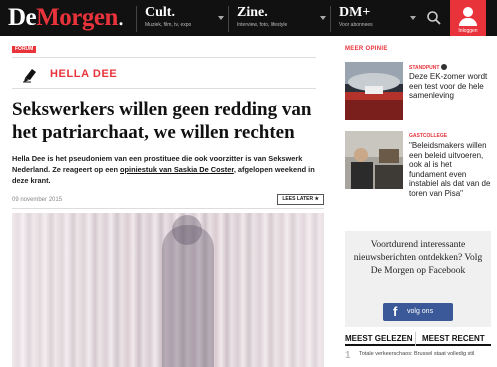 Image resolution: width=497 pixels, height=367 pixels. What do you see at coordinates (180, 19) in the screenshot?
I see `nav-cult: Cult. Muziek, film, tv, expo` at bounding box center [180, 19].